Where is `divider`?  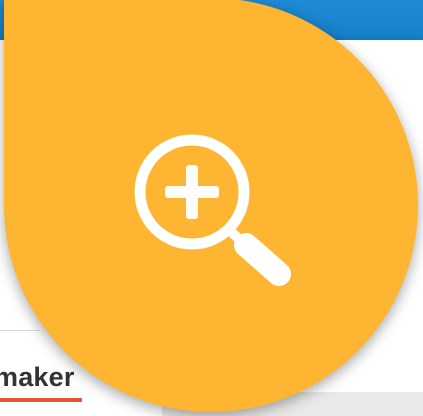
divider is located at coordinates (20, 330).